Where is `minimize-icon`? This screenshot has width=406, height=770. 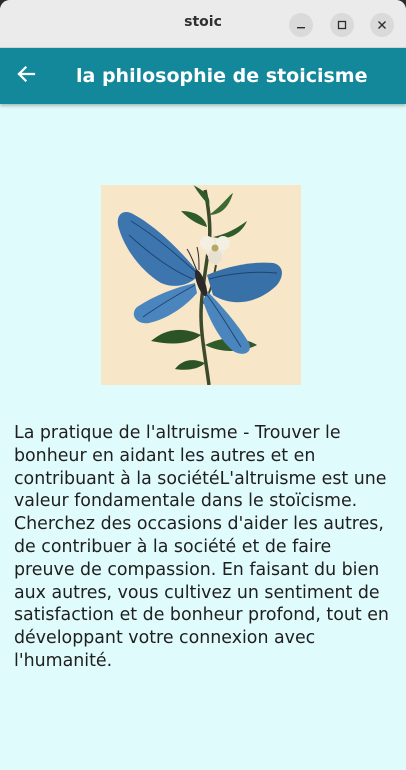 minimize-icon is located at coordinates (301, 25).